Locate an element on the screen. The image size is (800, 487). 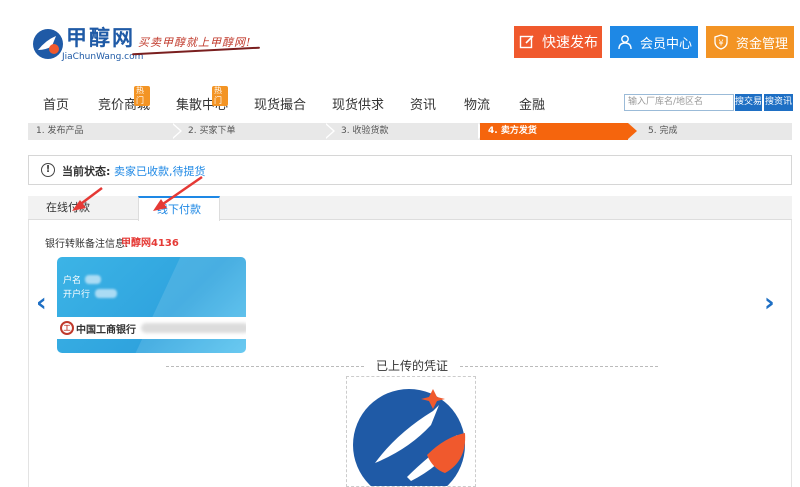
search-input: 输入厂库名/地区名 is located at coordinates (679, 102).